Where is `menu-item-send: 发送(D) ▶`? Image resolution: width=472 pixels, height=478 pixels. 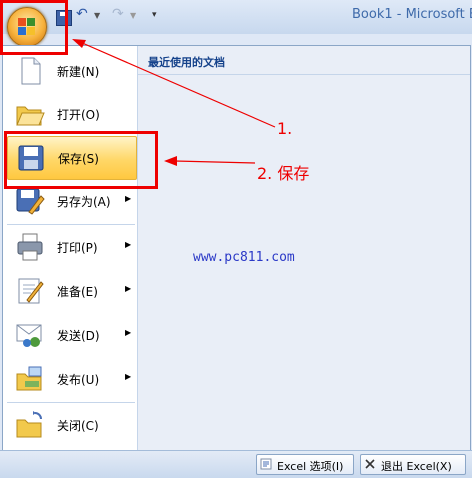
menu-item-send: 发送(D) ▶ is located at coordinates (71, 335).